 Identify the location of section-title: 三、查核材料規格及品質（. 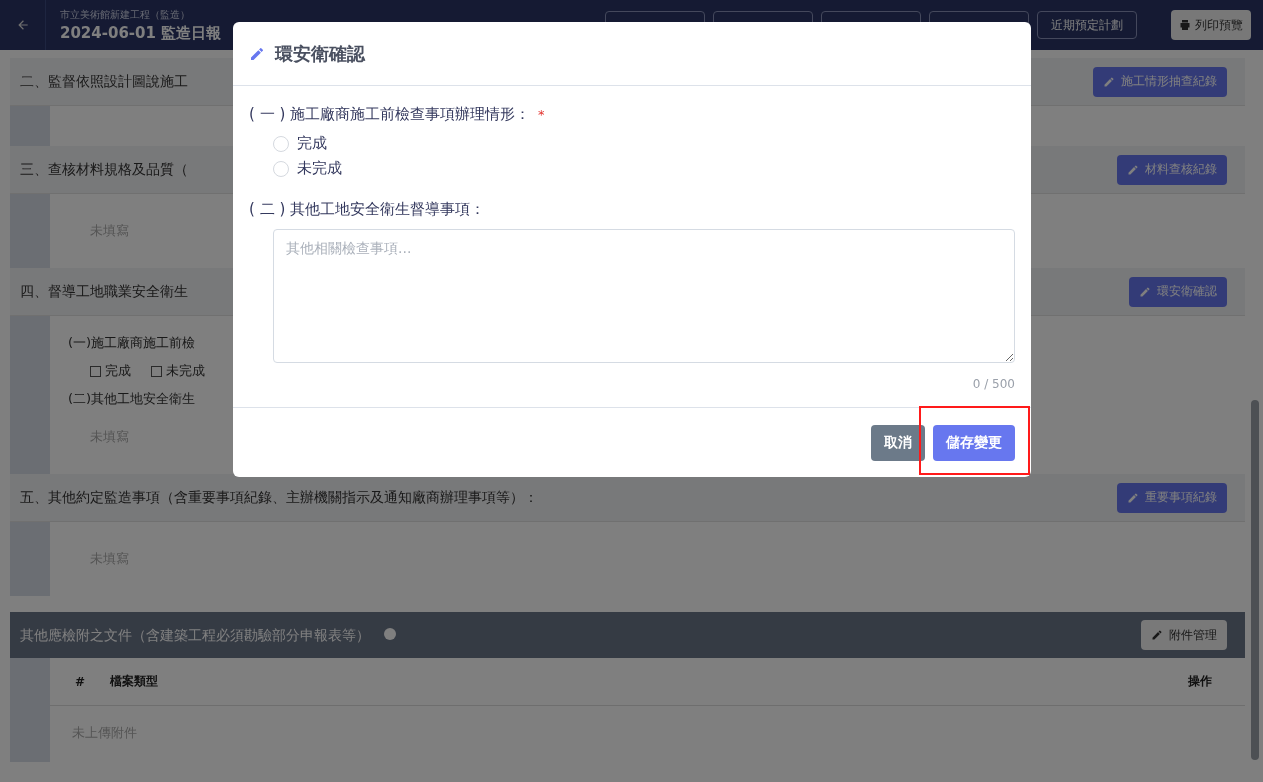
(104, 169).